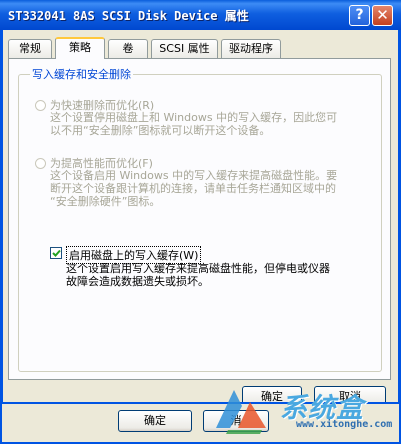 This screenshot has width=401, height=444. Describe the element at coordinates (241, 412) in the screenshot. I see `watermark-logo-icon` at that location.